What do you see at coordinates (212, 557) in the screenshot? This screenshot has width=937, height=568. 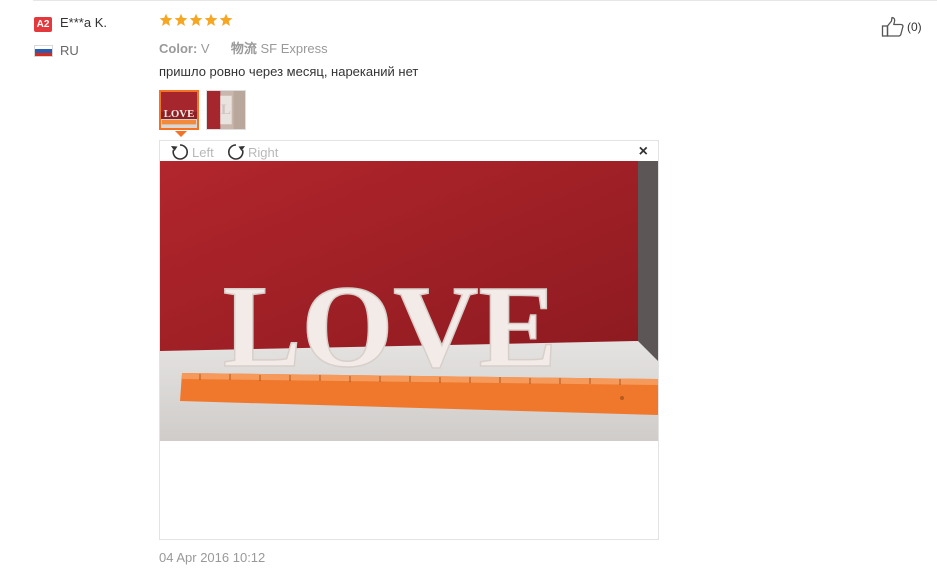 I see `review-date: 04 Apr 2016 10:12` at bounding box center [212, 557].